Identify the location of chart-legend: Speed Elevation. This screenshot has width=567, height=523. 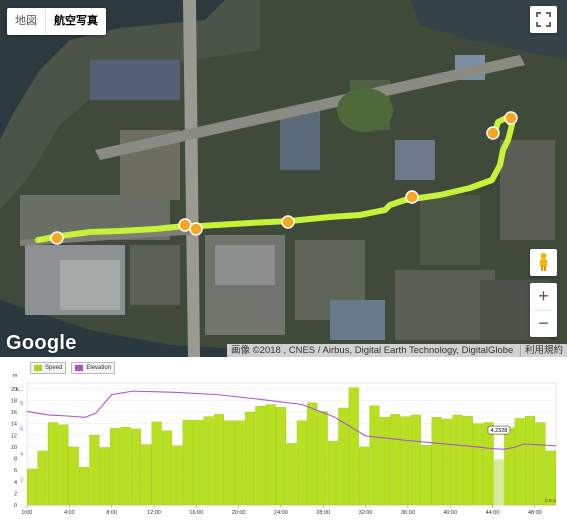
(73, 368).